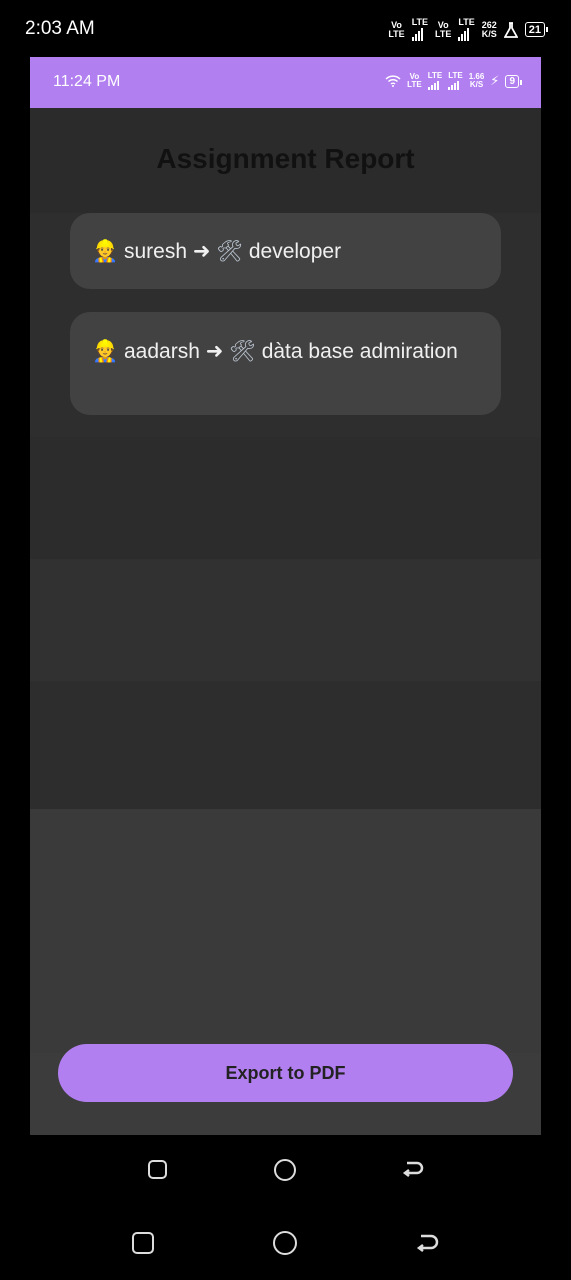 The width and height of the screenshot is (571, 1280). I want to click on network-speed: 1.66 K/S, so click(476, 80).